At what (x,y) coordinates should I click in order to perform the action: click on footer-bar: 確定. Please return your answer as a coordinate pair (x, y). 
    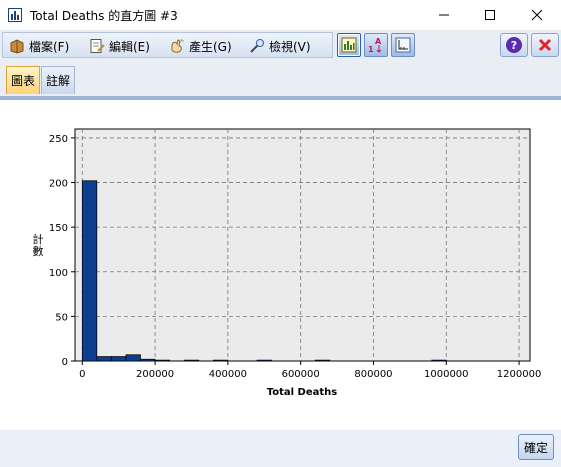
    Looking at the image, I should click on (280, 448).